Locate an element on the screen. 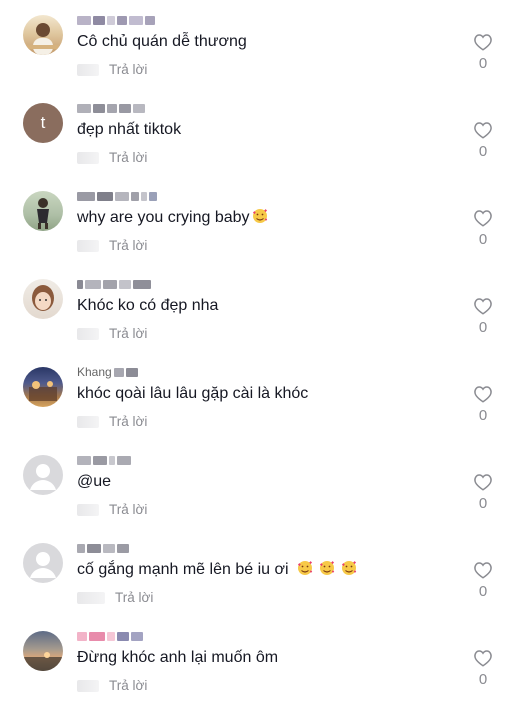 Image resolution: width=506 pixels, height=719 pixels. comment-item: cố gắng mạnh mẽ lên bé iu ơi Trả lời 0 is located at coordinates (253, 587).